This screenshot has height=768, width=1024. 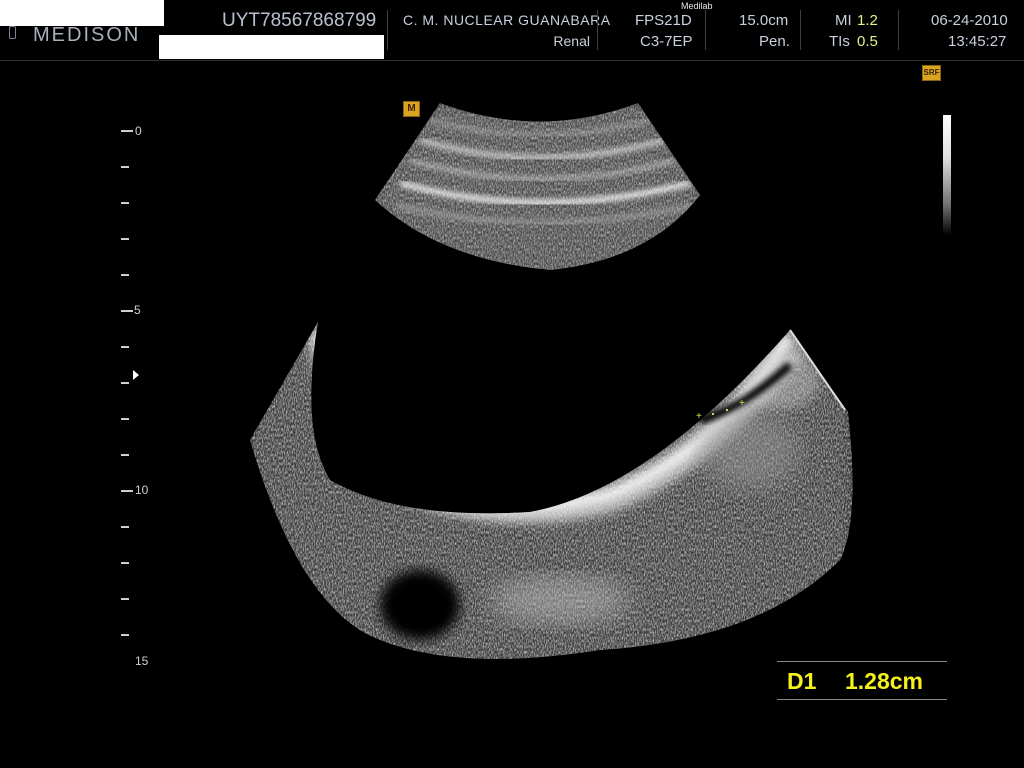 I want to click on measurement-value: 1.28cm, so click(x=884, y=681).